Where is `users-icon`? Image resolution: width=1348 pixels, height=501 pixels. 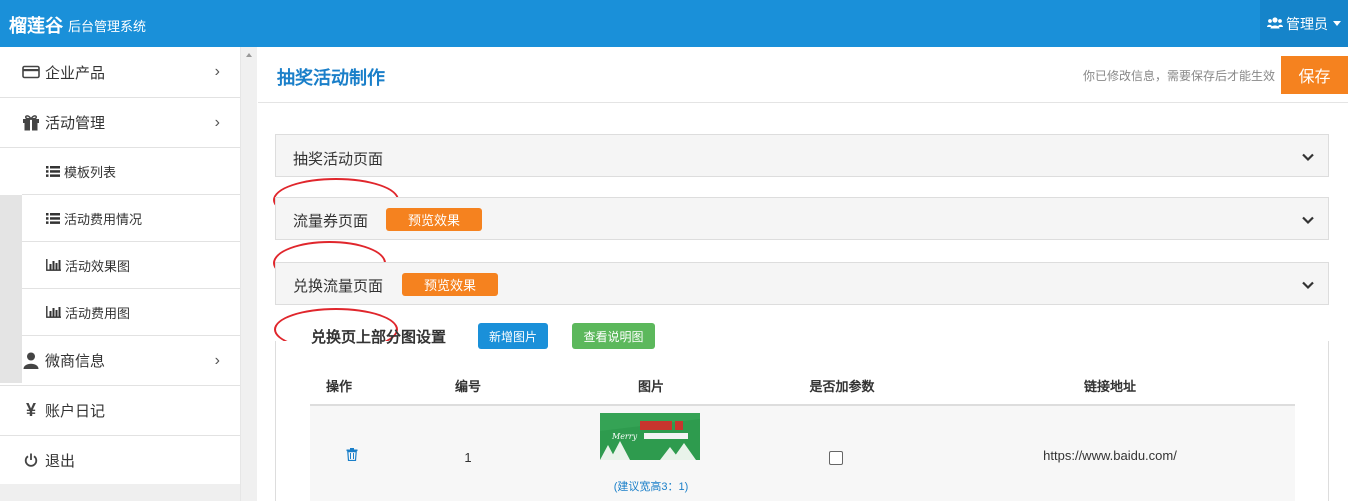
users-icon is located at coordinates (1275, 24).